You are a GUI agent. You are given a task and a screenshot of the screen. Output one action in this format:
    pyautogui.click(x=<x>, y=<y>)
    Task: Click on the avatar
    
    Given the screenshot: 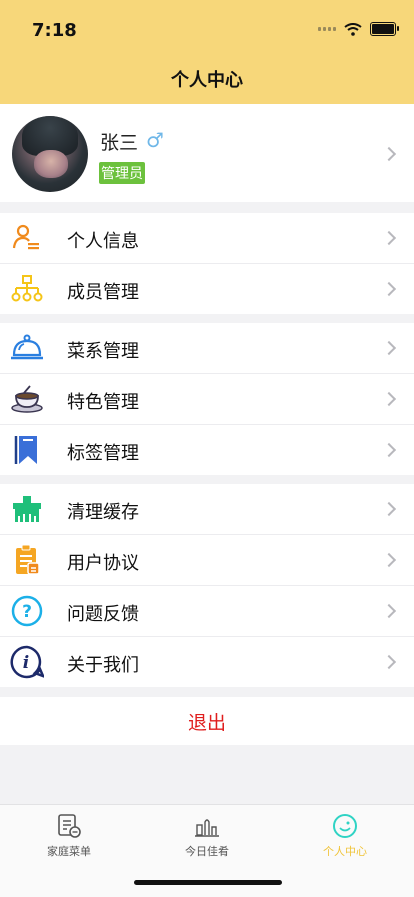 What is the action you would take?
    pyautogui.click(x=50, y=154)
    